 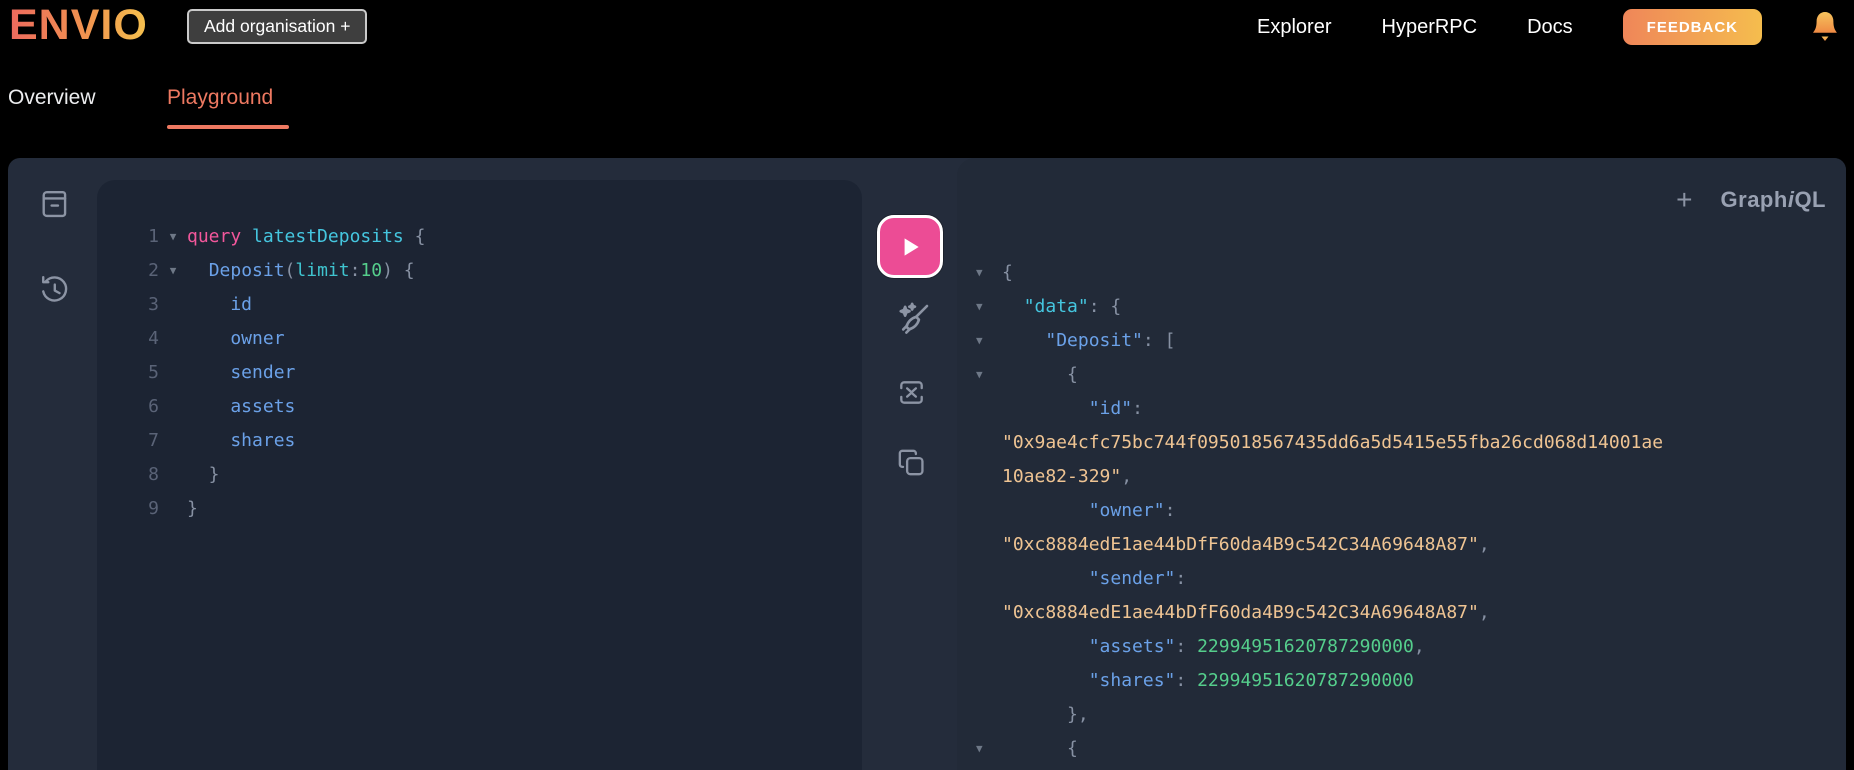 What do you see at coordinates (479, 339) in the screenshot?
I see `query-line: 4 owner` at bounding box center [479, 339].